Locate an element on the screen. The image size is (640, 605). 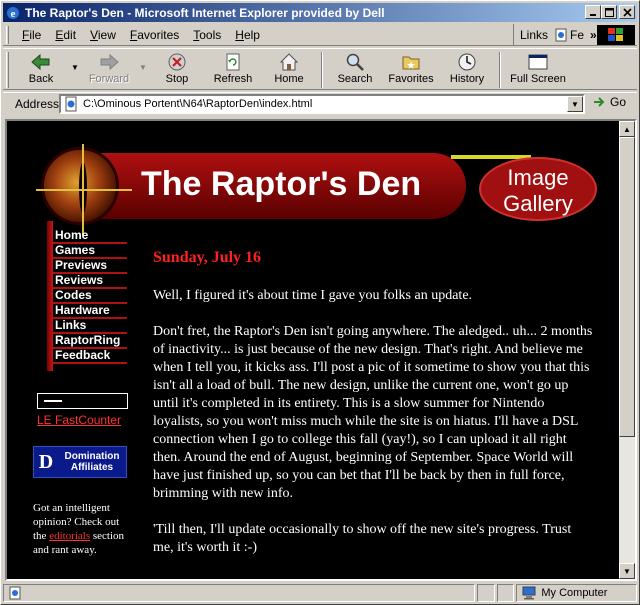
fastcounter-link: LE FastCounter is located at coordinates (79, 420).